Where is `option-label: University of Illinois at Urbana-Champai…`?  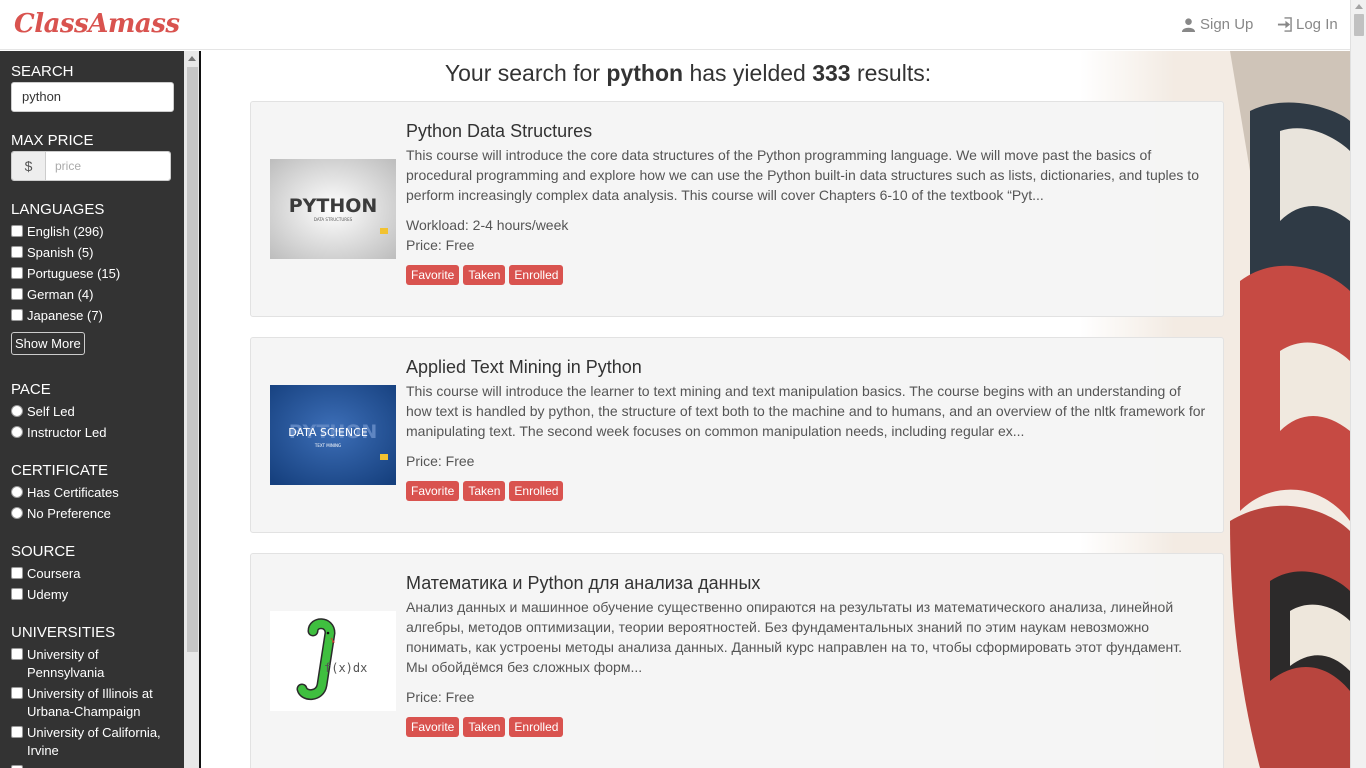
option-label: University of Illinois at Urbana-Champai… is located at coordinates (90, 702).